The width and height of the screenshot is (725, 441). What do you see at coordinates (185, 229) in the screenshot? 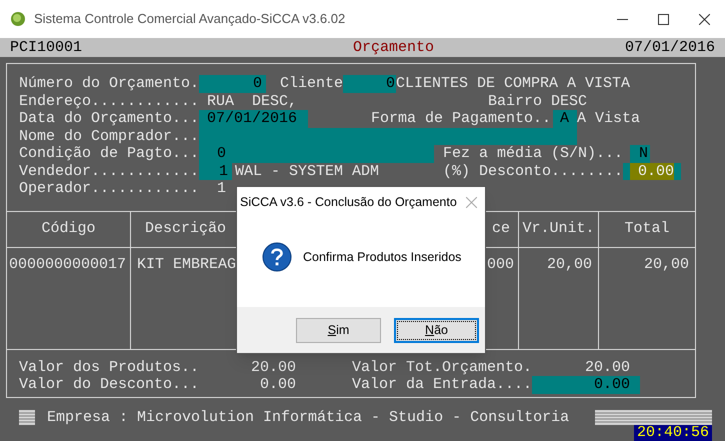
I see `column-header: Descrição` at bounding box center [185, 229].